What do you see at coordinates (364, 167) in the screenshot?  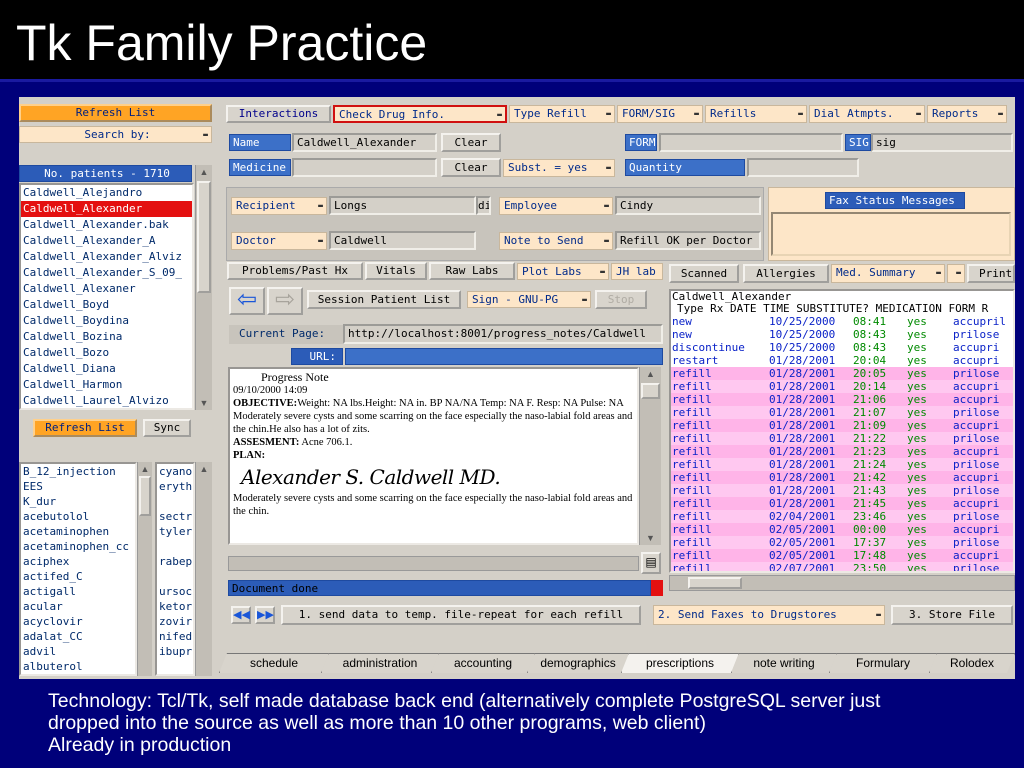 I see `medicine-field` at bounding box center [364, 167].